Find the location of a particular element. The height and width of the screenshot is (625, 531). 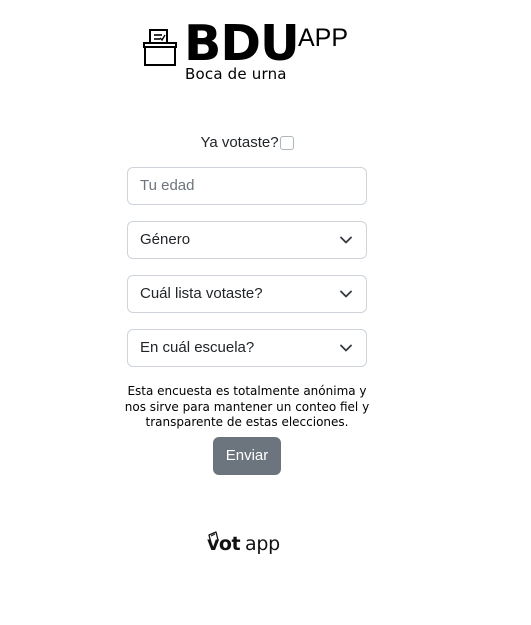

age-placeholder: Tu edad is located at coordinates (167, 185).